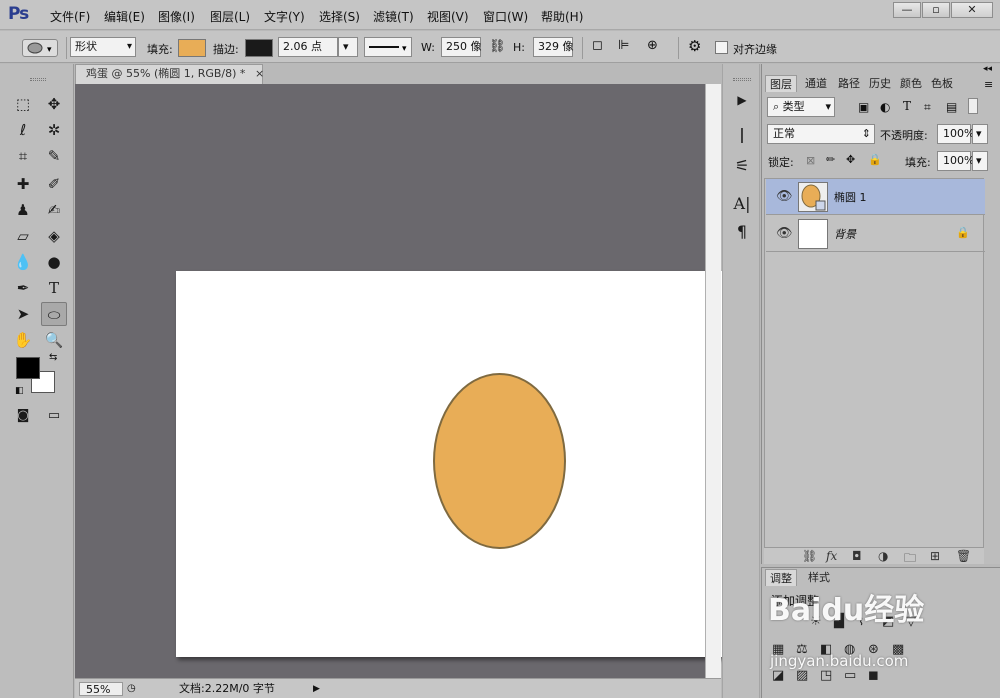 The height and width of the screenshot is (698, 1000). I want to click on menu-file: 文件(F), so click(70, 16).